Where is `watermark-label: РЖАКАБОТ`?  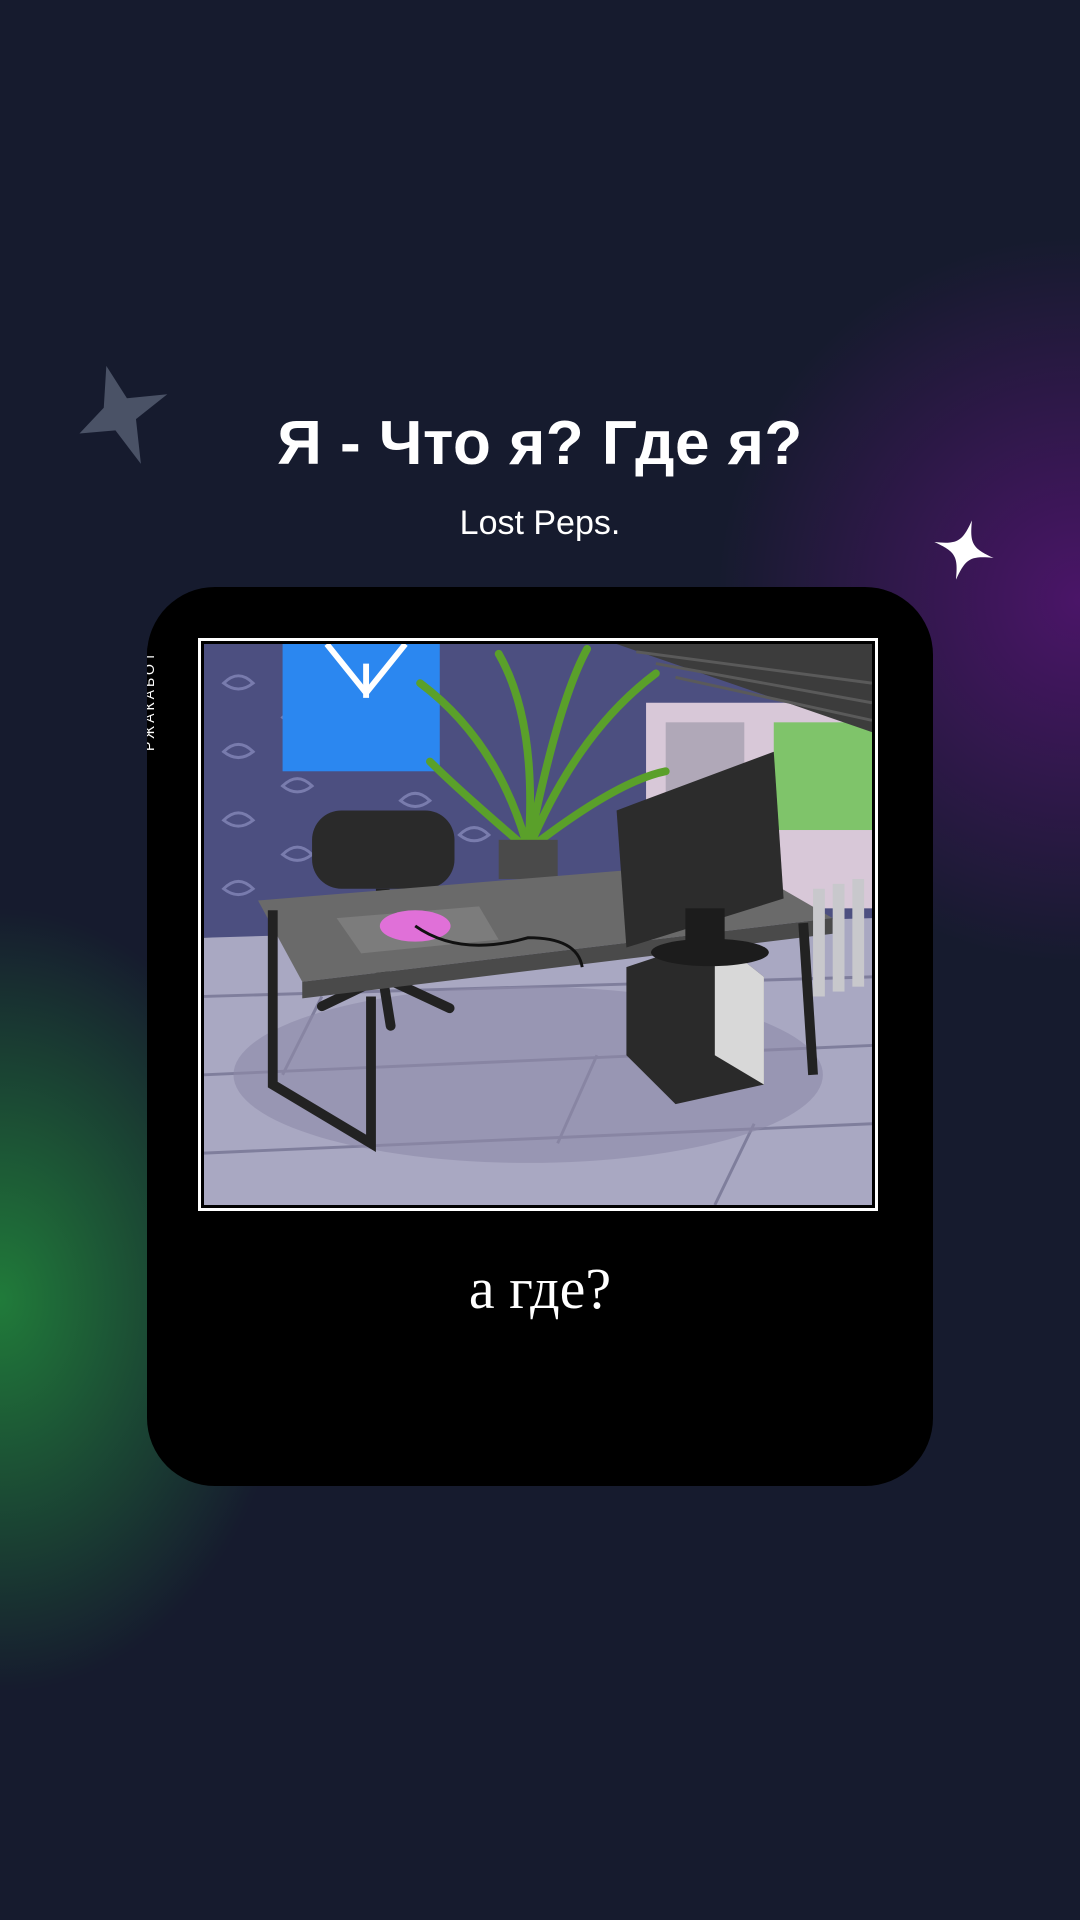 watermark-label: РЖАКАБОТ is located at coordinates (152, 700).